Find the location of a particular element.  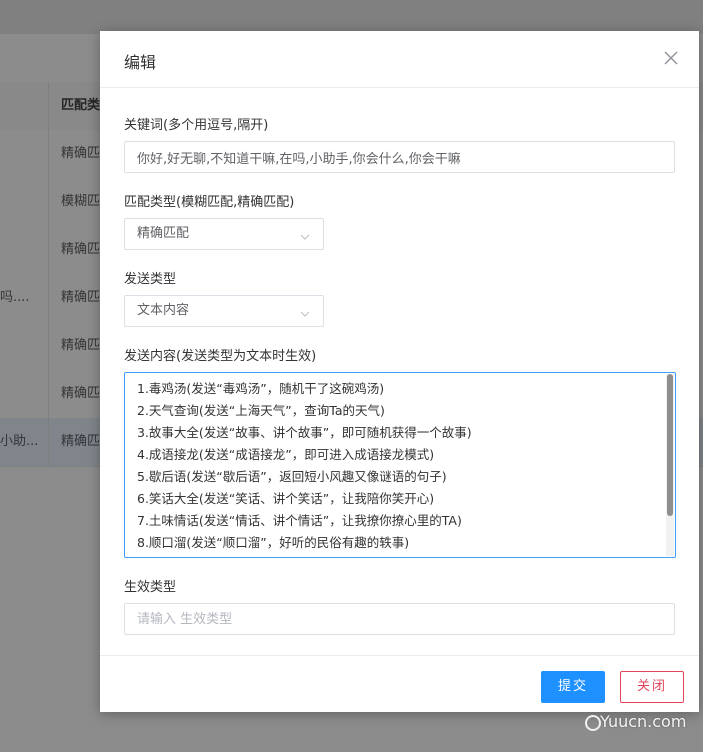

match-type-label: 匹配类型(模糊匹配,精确匹配) is located at coordinates (209, 202).